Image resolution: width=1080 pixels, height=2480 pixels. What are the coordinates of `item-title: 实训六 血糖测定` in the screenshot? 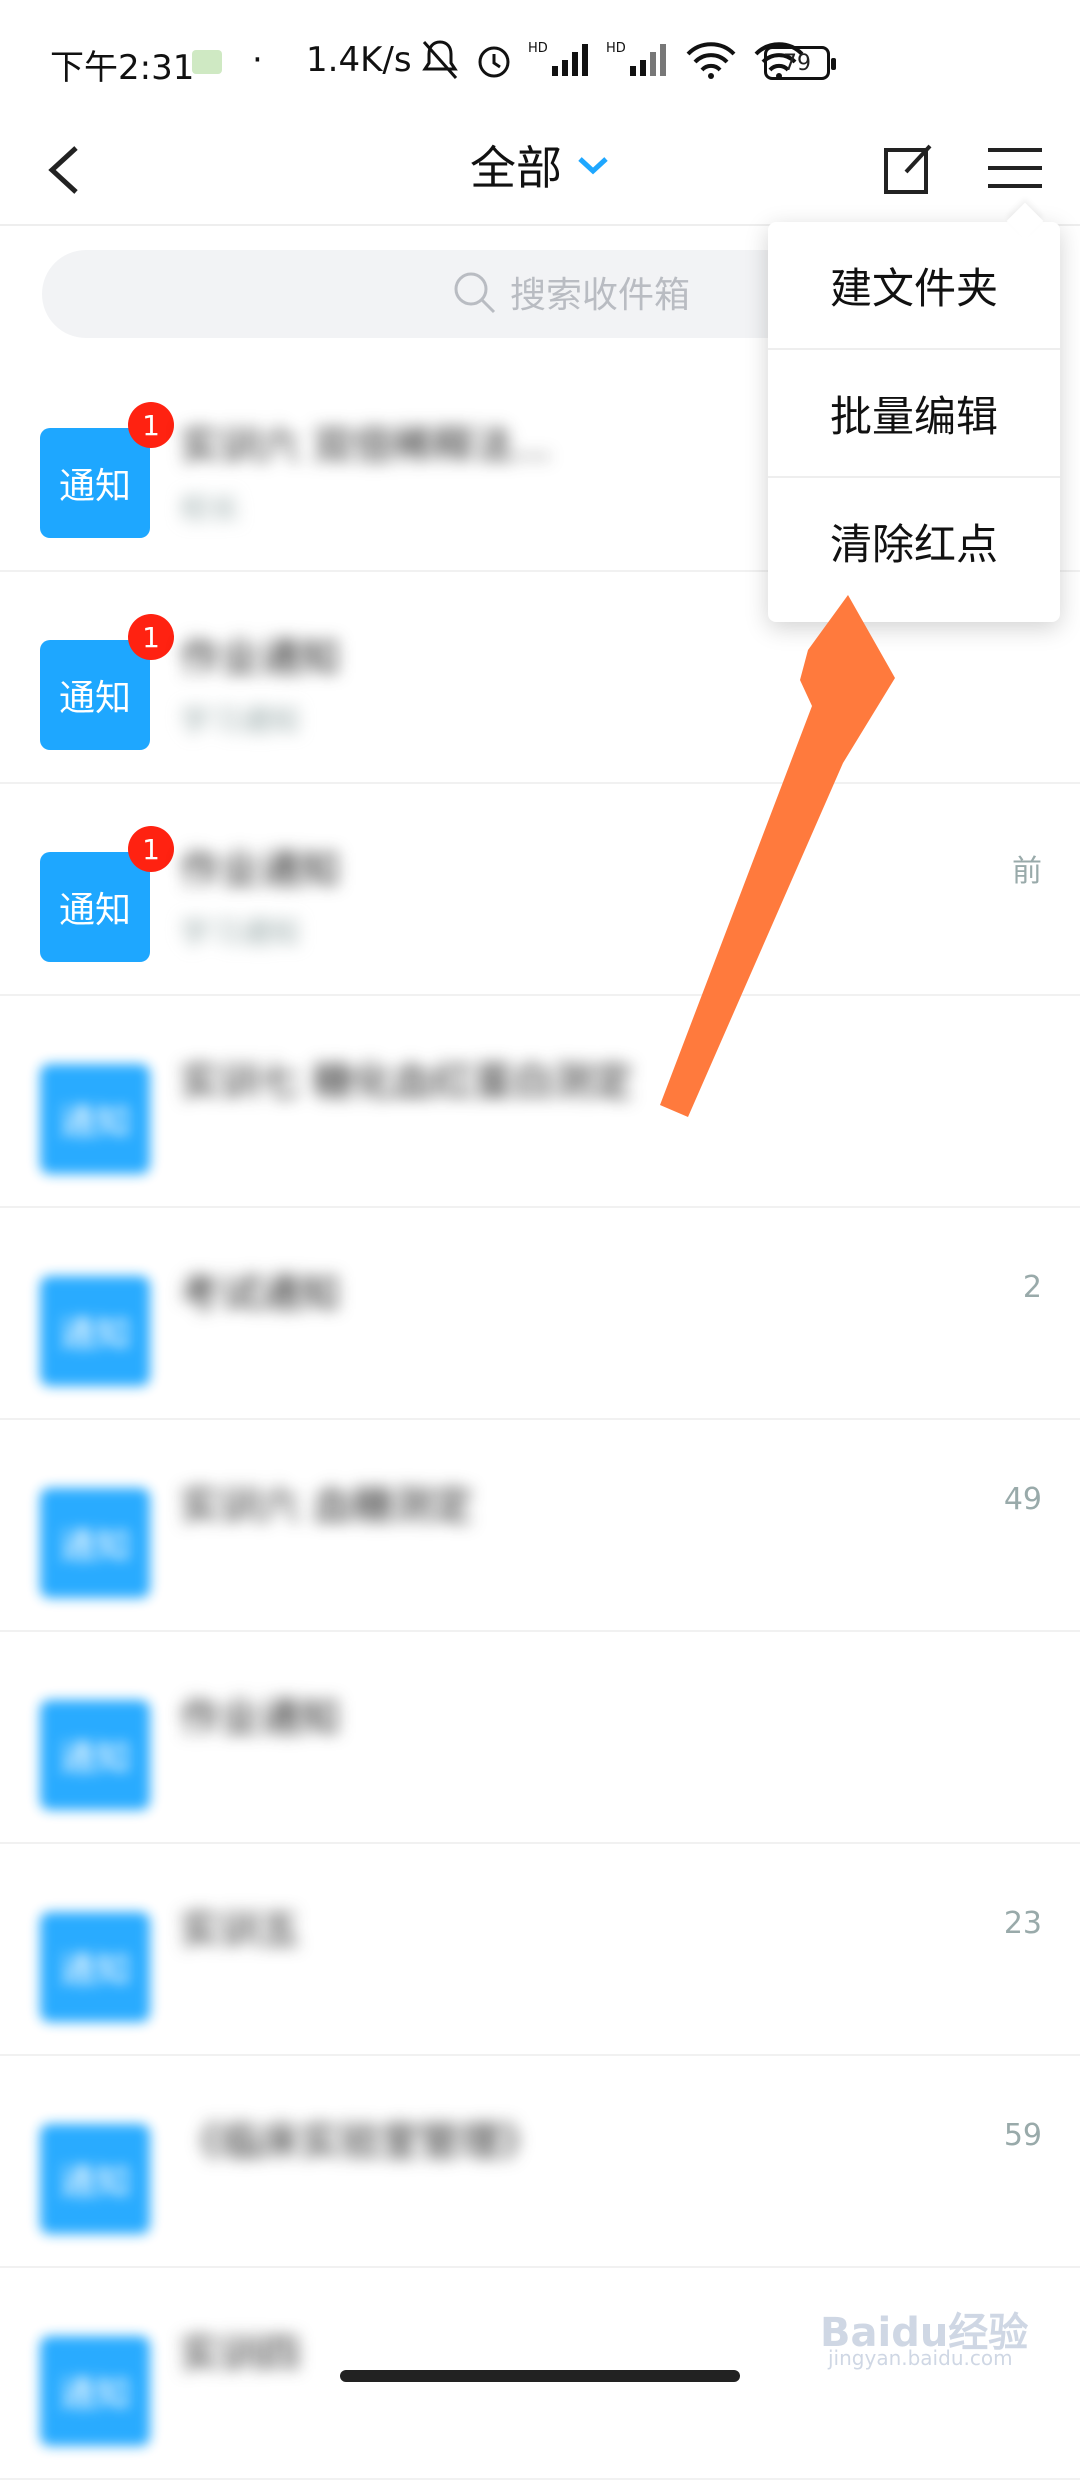 It's located at (326, 1506).